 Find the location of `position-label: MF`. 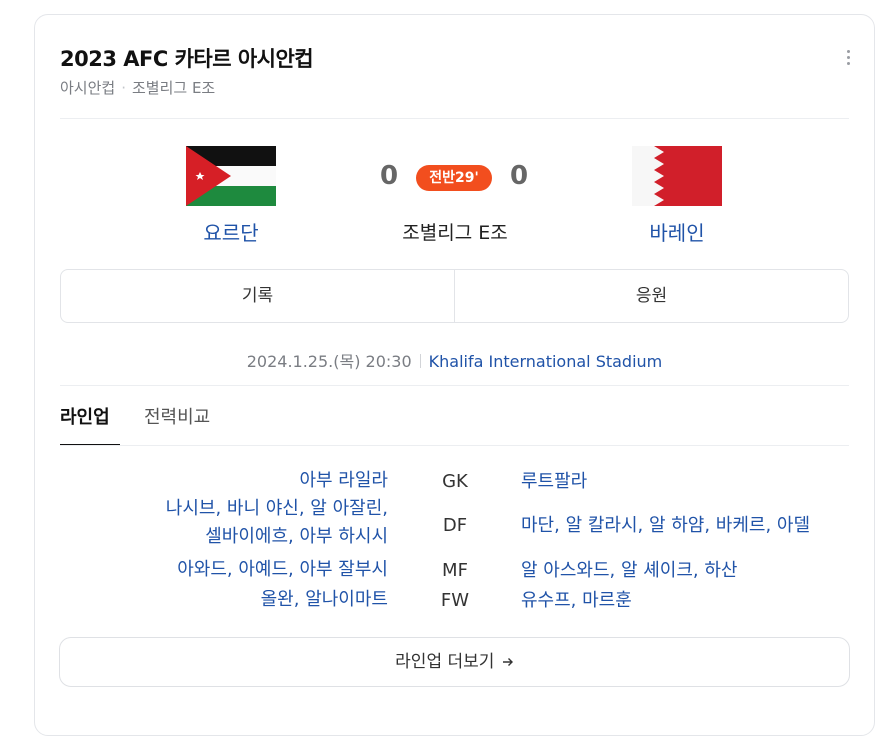

position-label: MF is located at coordinates (455, 570).